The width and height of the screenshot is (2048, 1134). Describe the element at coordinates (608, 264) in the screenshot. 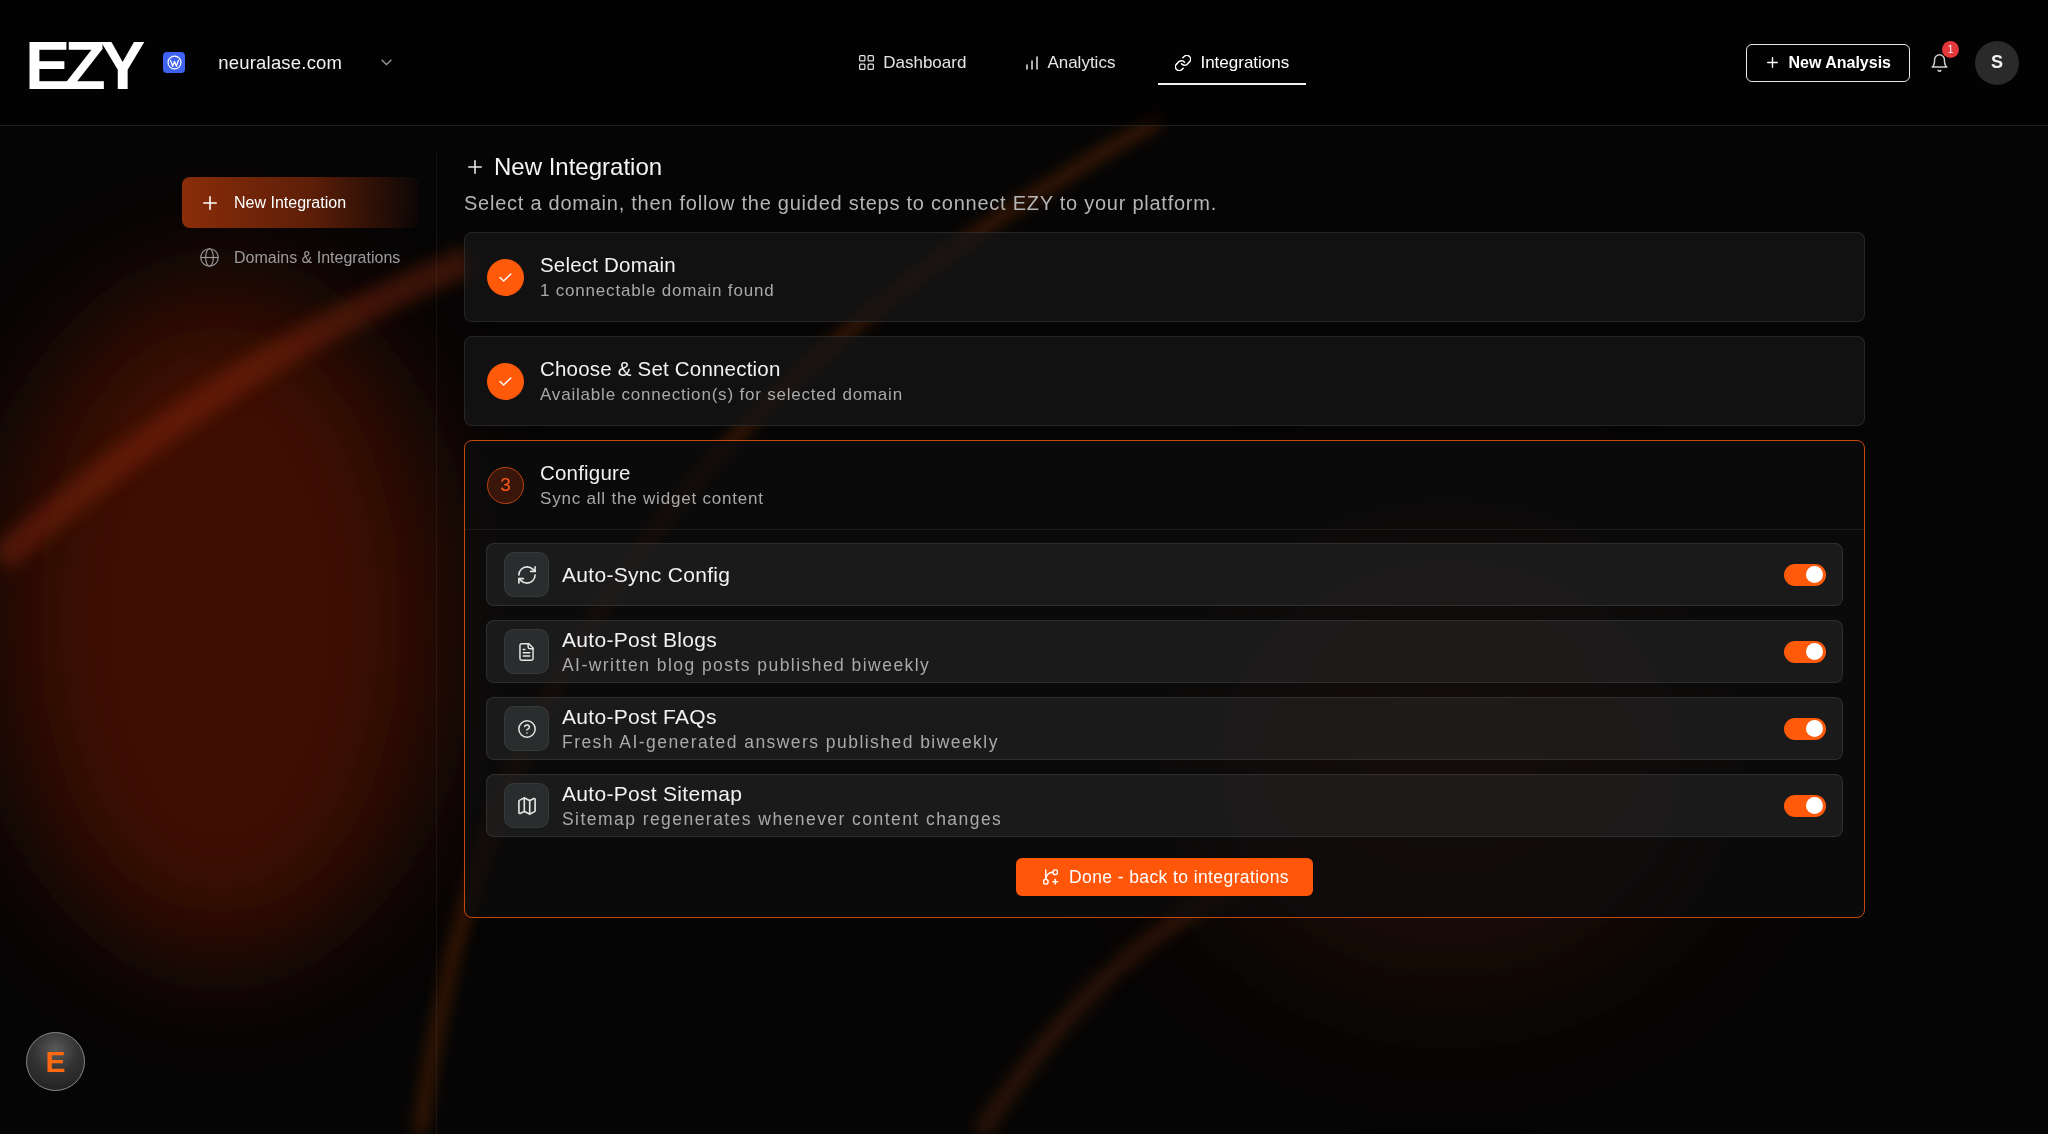

I see `step-title: Select Domain` at that location.